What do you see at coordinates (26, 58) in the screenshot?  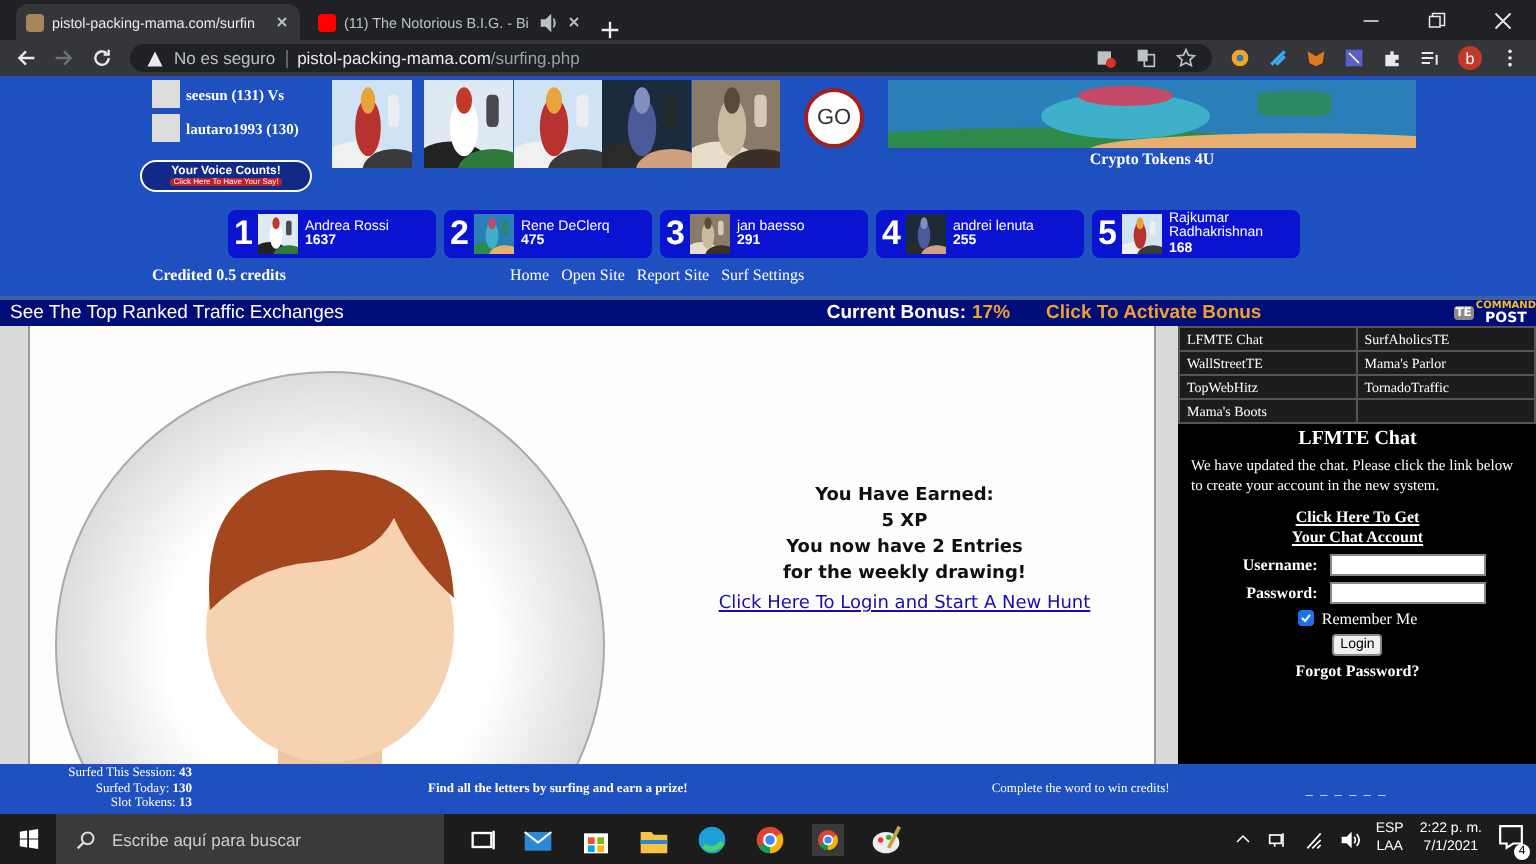 I see `back-icon` at bounding box center [26, 58].